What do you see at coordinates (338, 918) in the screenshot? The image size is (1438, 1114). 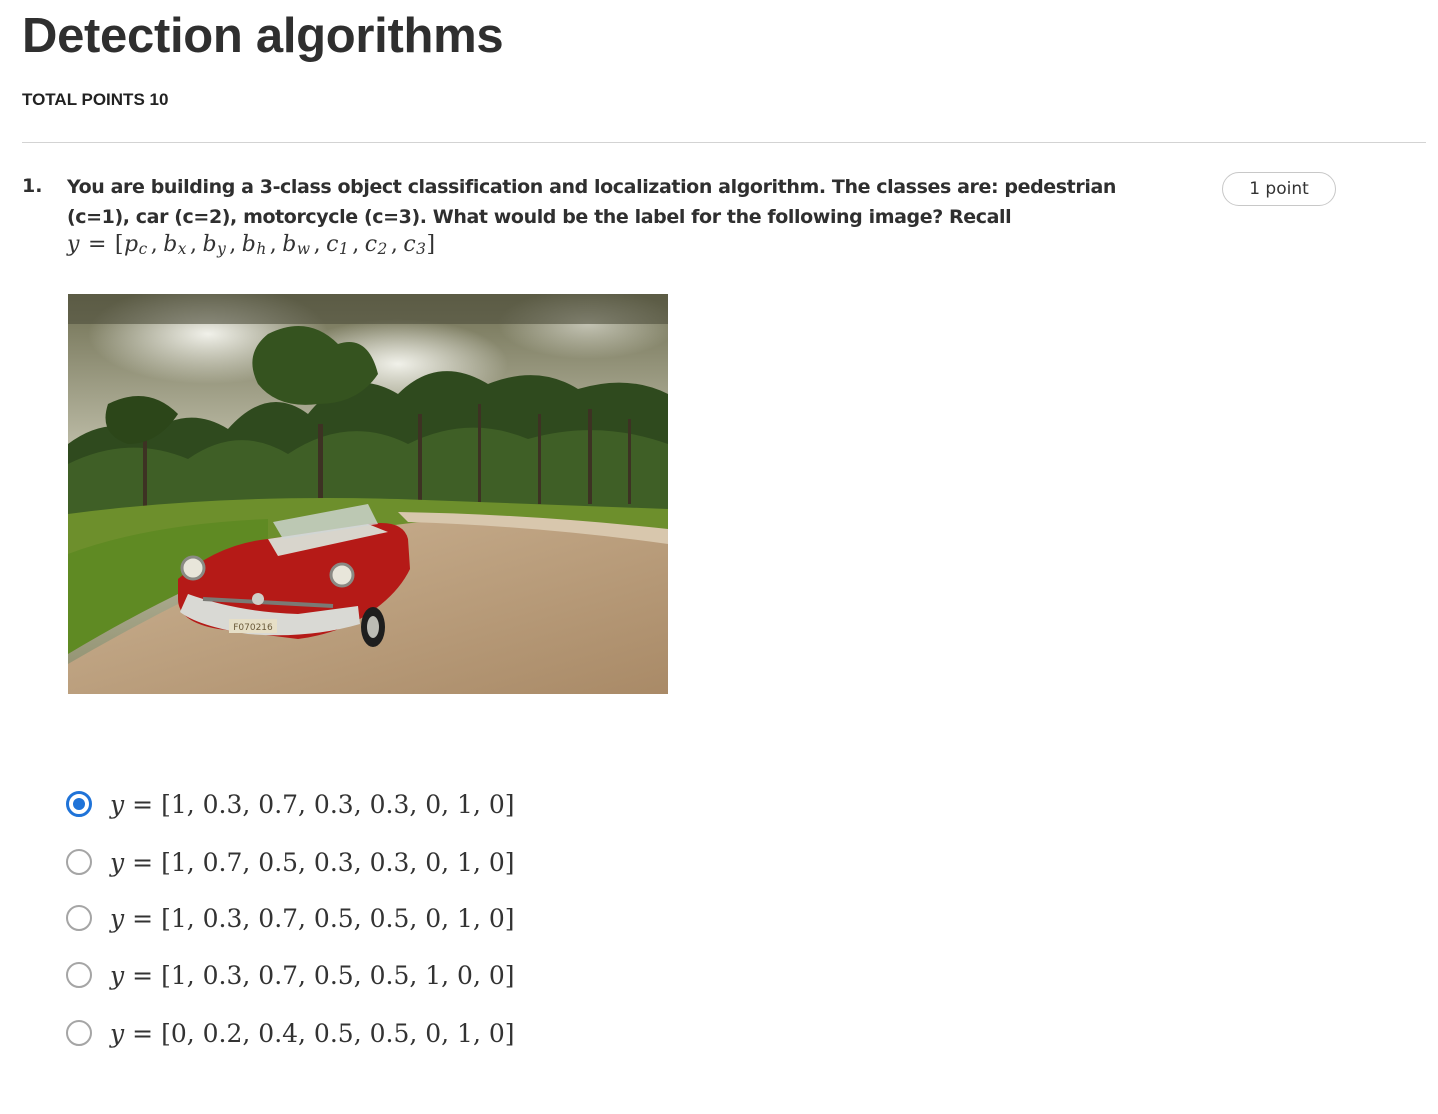 I see `option-value: [1, 0.3, 0.7, 0.5, 0.5, 0, 1, 0]` at bounding box center [338, 918].